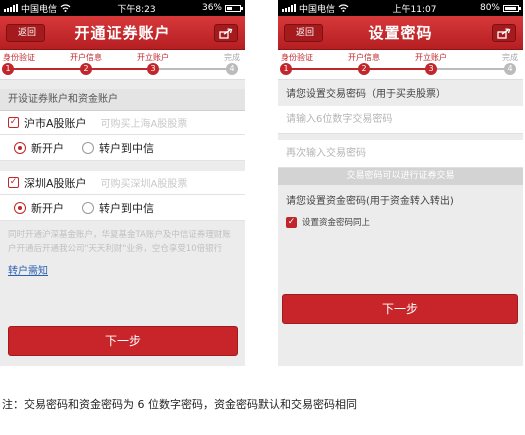 The width and height of the screenshot is (525, 435). I want to click on account-row-sz: ✓ 深圳A股账户 可购买深圳A股股票, so click(122, 183).